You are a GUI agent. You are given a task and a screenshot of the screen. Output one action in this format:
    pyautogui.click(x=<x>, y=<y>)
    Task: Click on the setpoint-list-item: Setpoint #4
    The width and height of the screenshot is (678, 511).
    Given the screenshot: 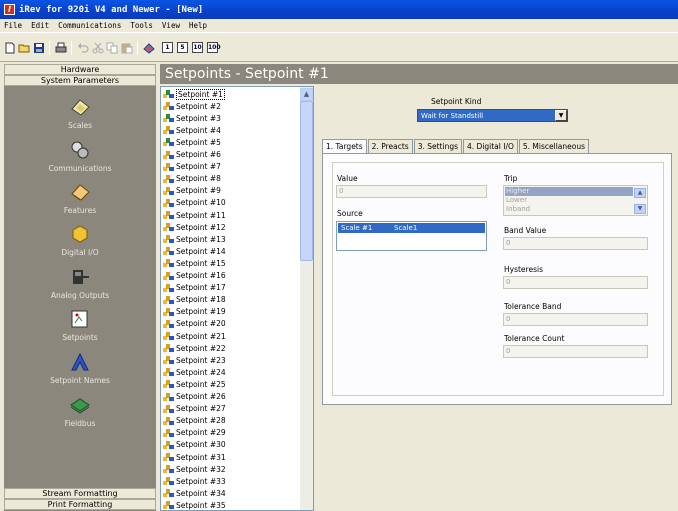 What is the action you would take?
    pyautogui.click(x=192, y=130)
    